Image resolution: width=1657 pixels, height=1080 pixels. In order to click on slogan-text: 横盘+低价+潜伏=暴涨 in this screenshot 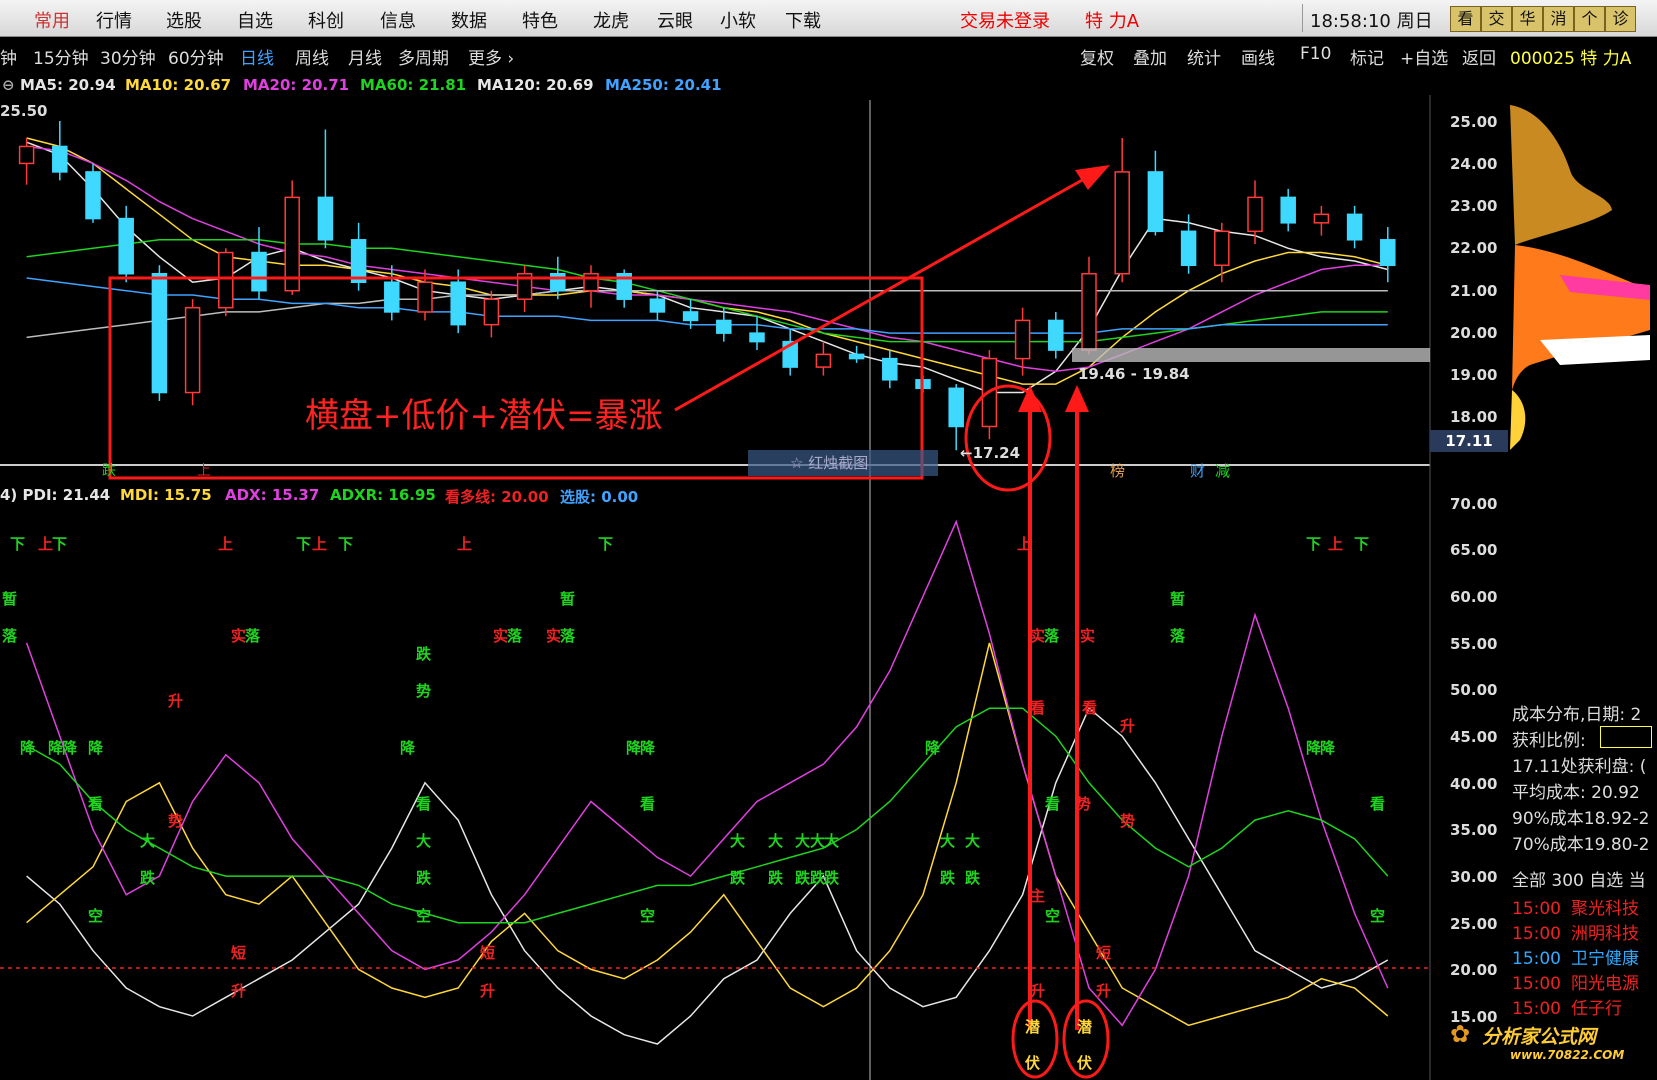, I will do `click(484, 416)`.